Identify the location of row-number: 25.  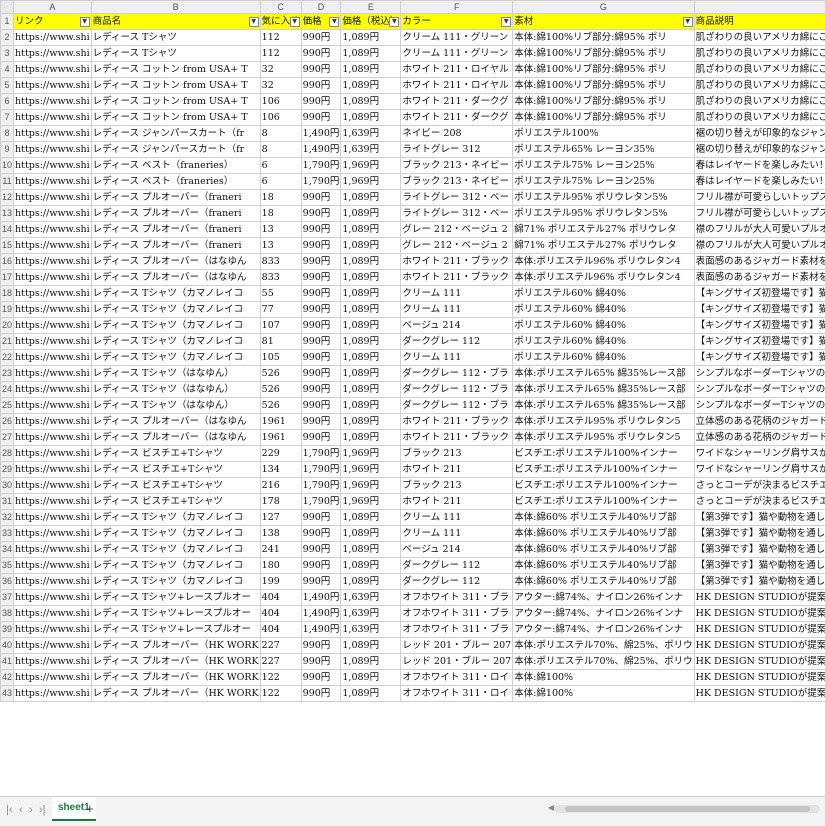
(7, 406).